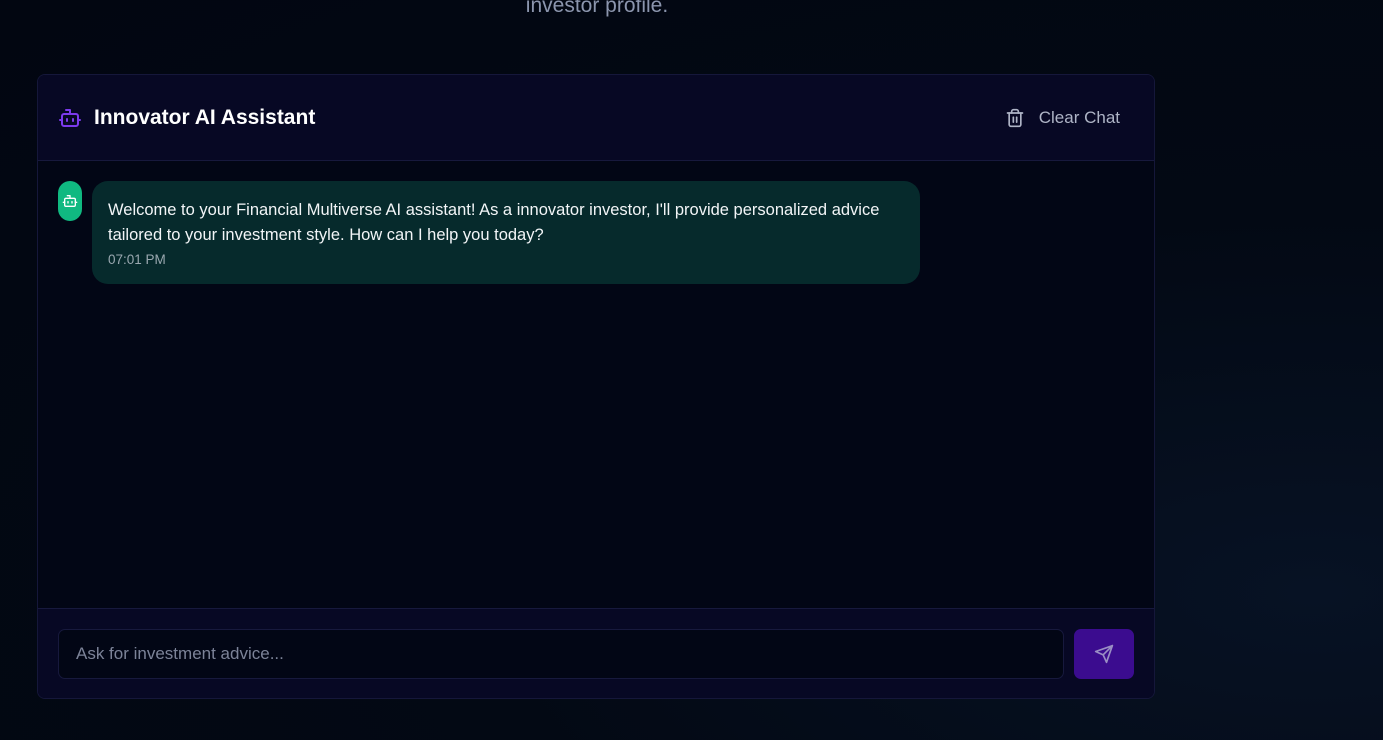 This screenshot has height=740, width=1383. I want to click on chat-input-wrapper, so click(561, 653).